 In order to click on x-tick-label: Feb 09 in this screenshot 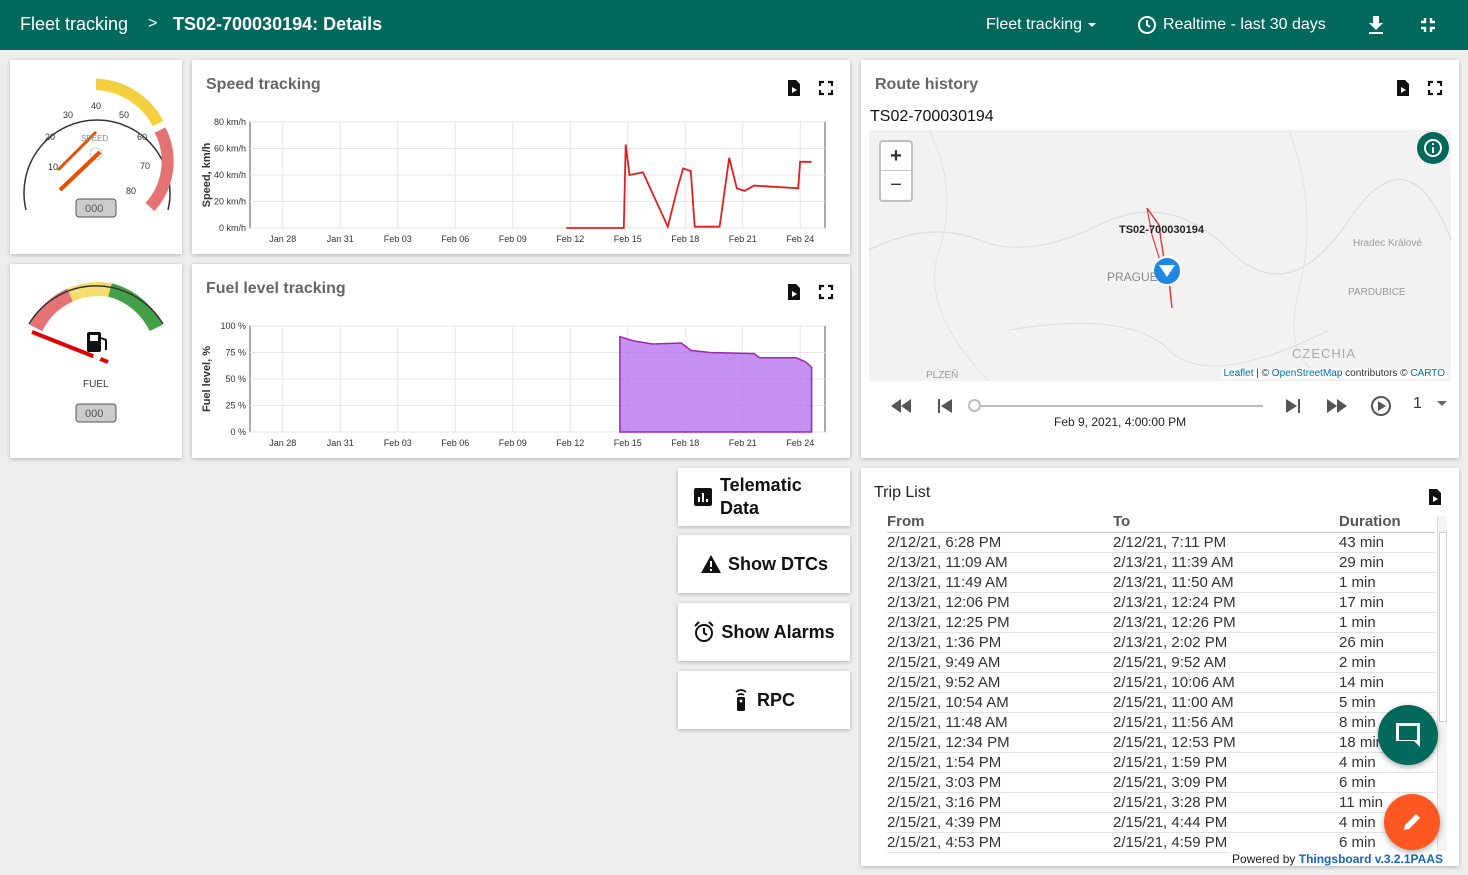, I will do `click(513, 239)`.